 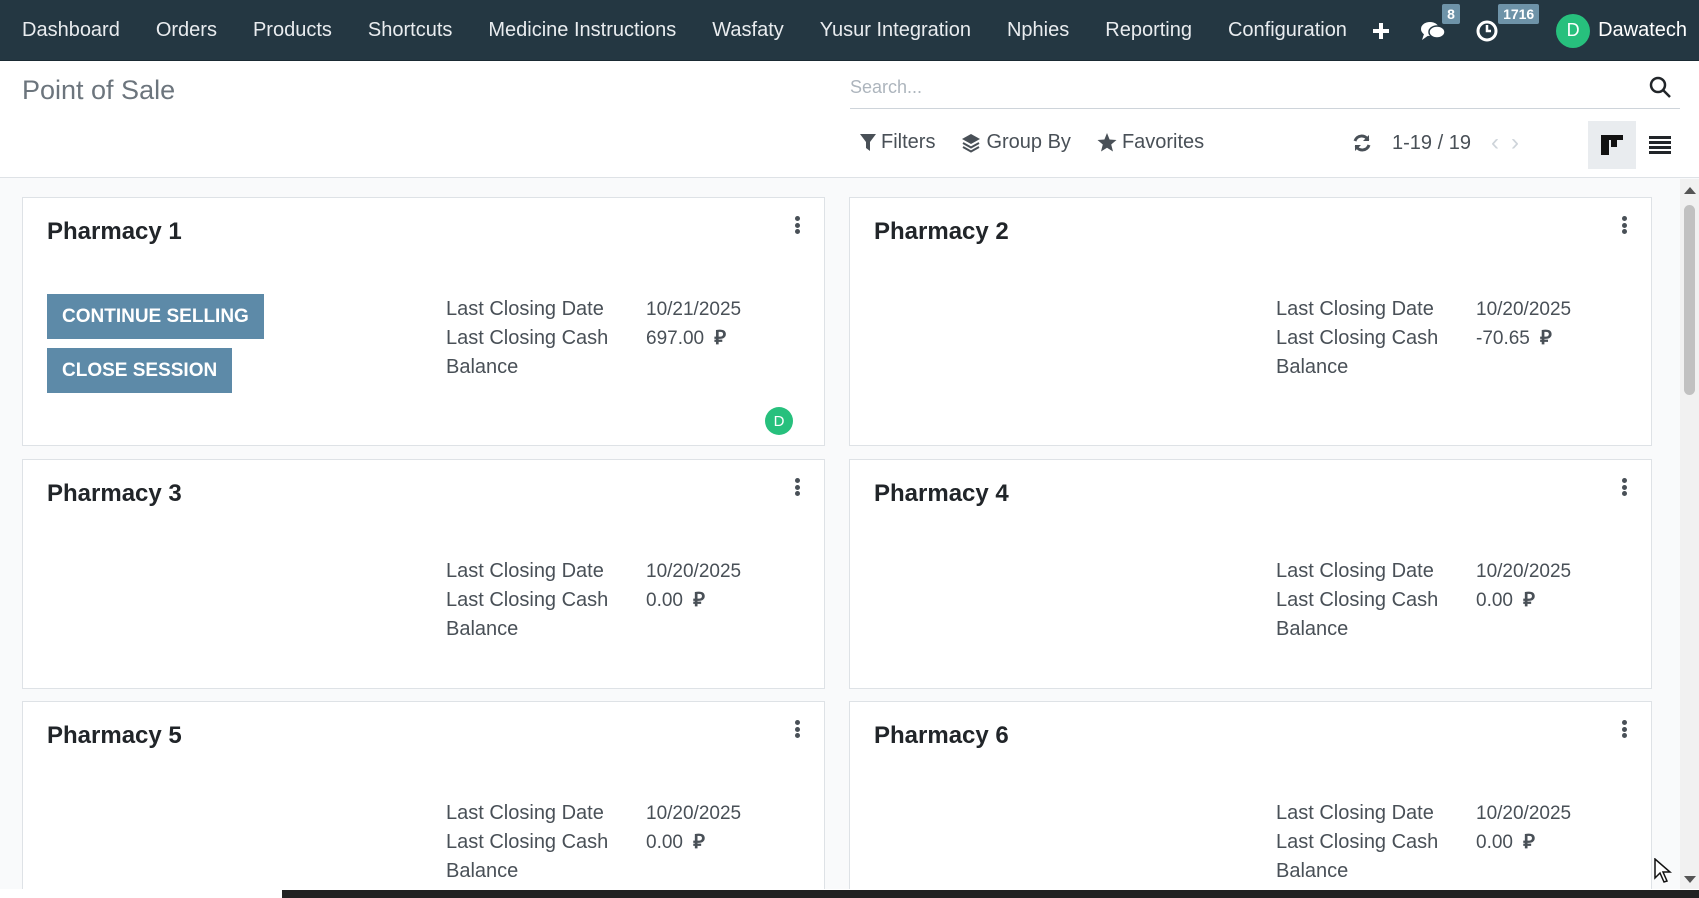 What do you see at coordinates (114, 494) in the screenshot?
I see `card-title: Pharmacy 3` at bounding box center [114, 494].